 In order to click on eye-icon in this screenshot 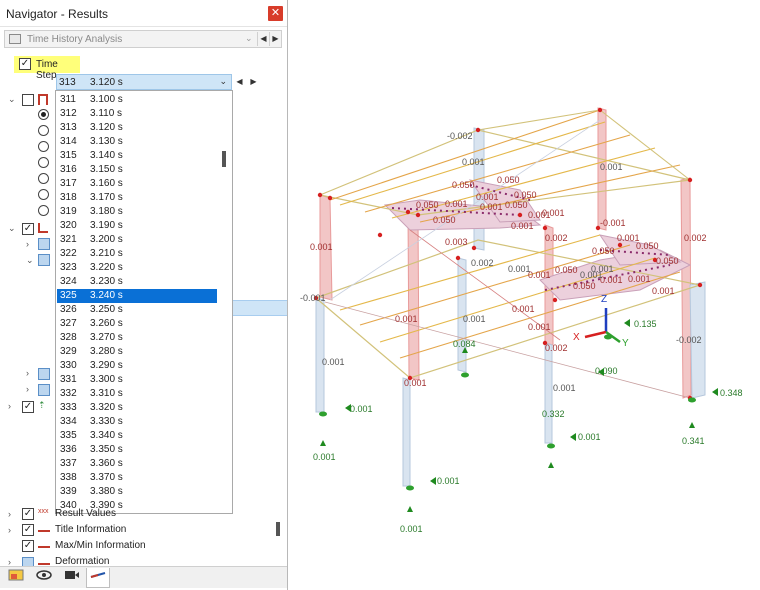, I will do `click(44, 578)`.